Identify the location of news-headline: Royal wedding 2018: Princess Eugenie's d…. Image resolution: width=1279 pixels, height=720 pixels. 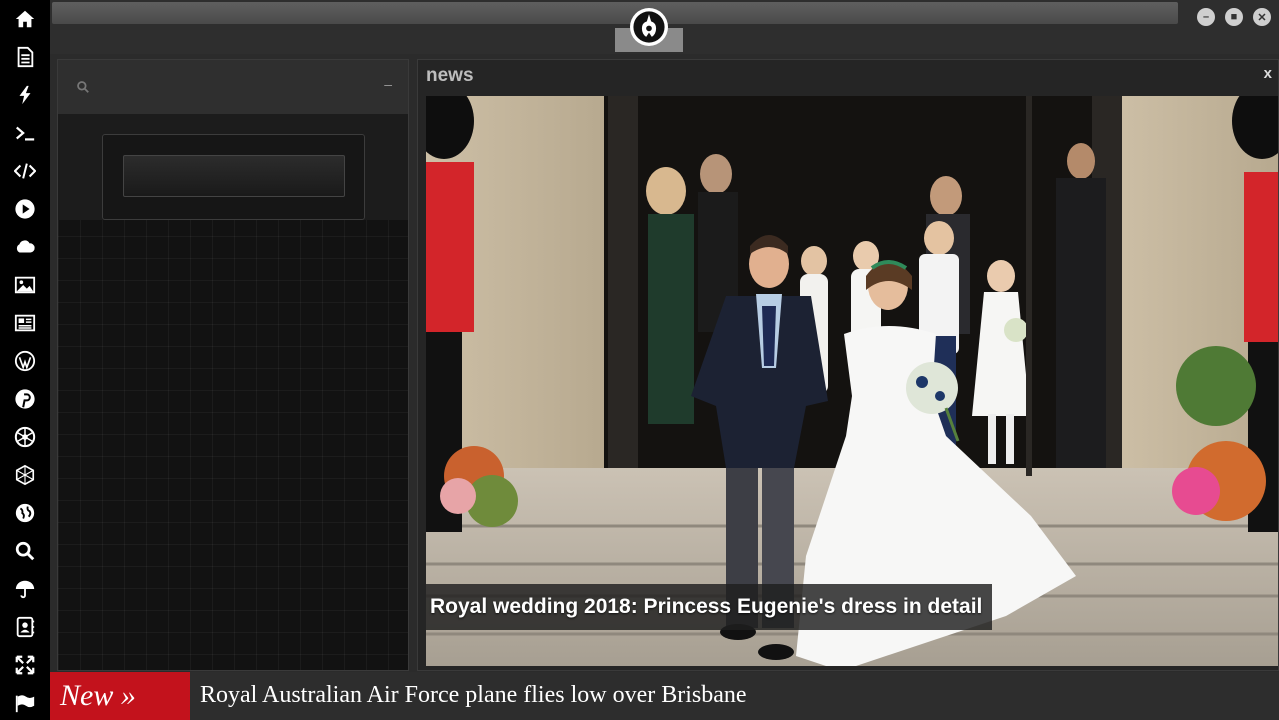
(706, 607).